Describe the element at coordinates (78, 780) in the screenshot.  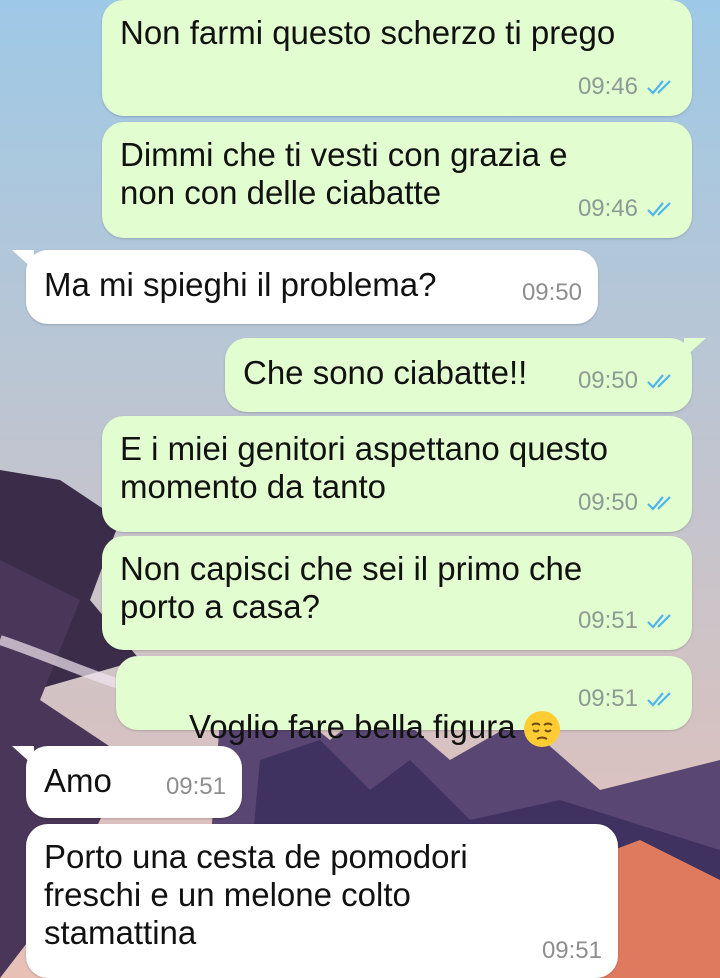
I see `message-text: Amo` at that location.